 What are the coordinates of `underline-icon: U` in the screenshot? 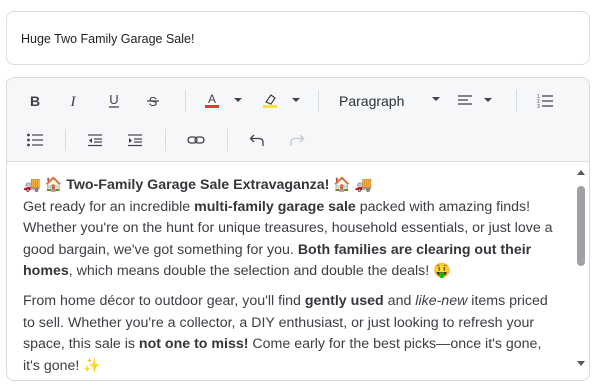 It's located at (114, 100).